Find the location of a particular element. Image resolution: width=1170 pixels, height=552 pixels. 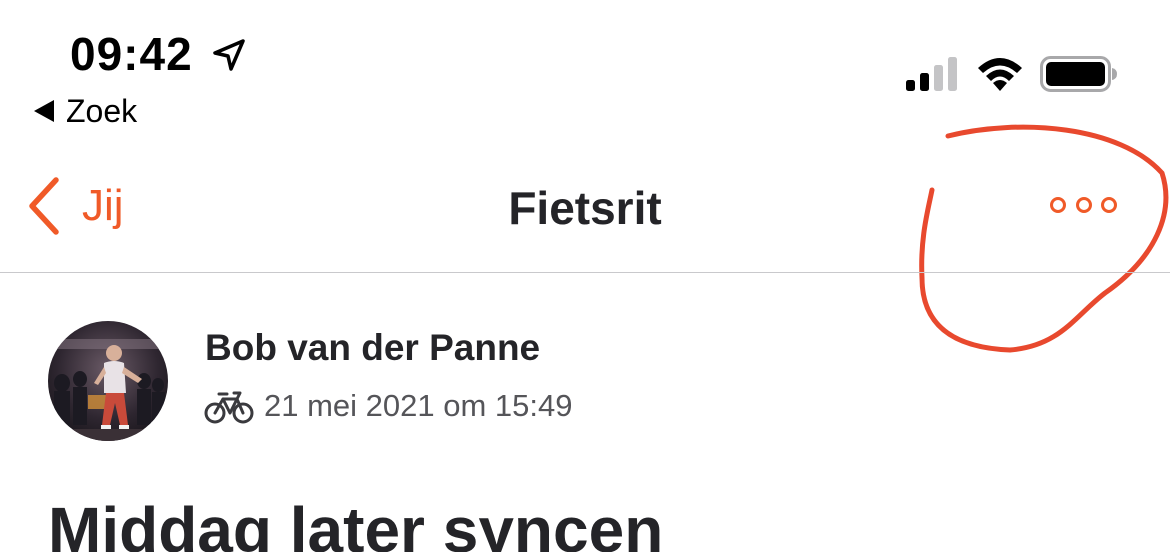

activity-title: Middag later syncen is located at coordinates (356, 523).